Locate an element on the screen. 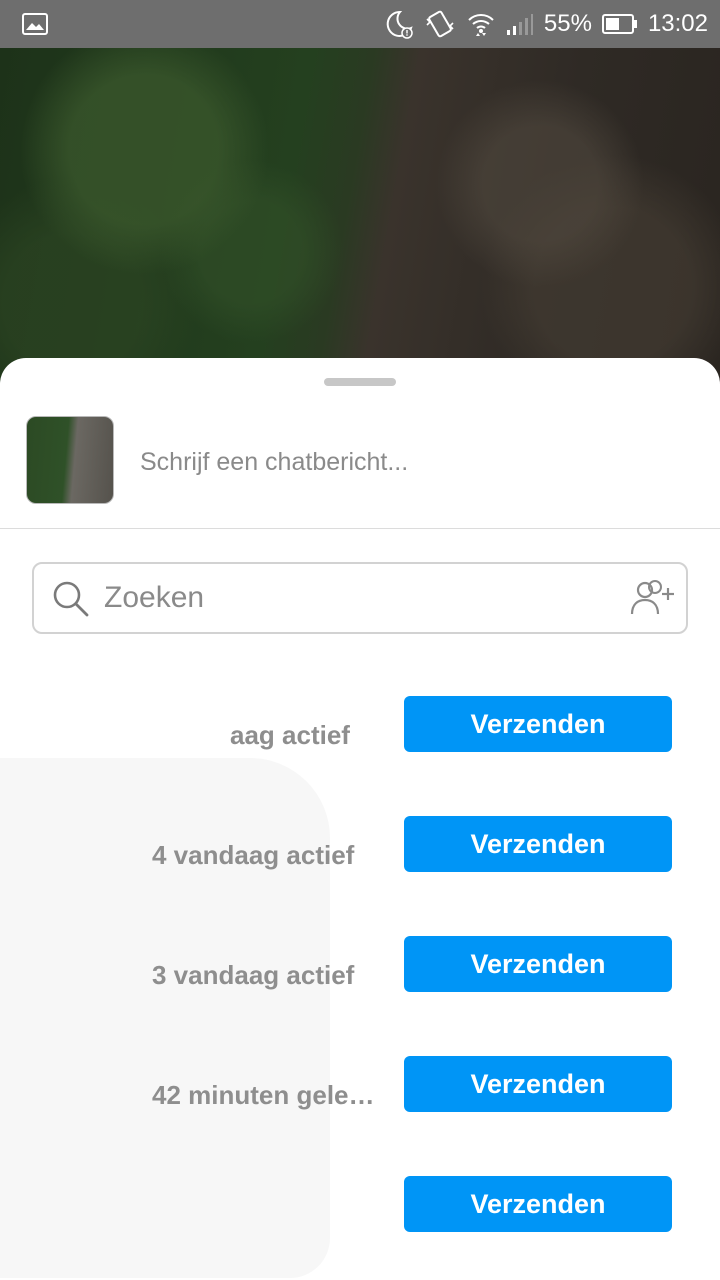 The image size is (720, 1280). search-bar is located at coordinates (360, 598).